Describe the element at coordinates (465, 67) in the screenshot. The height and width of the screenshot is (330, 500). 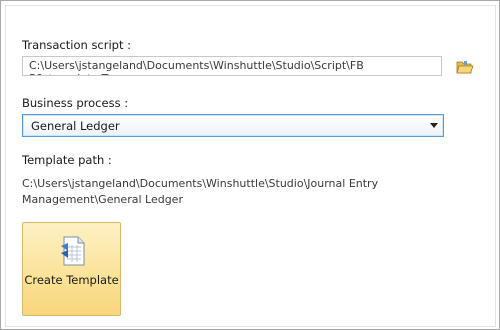
I see `folder-open-icon` at that location.